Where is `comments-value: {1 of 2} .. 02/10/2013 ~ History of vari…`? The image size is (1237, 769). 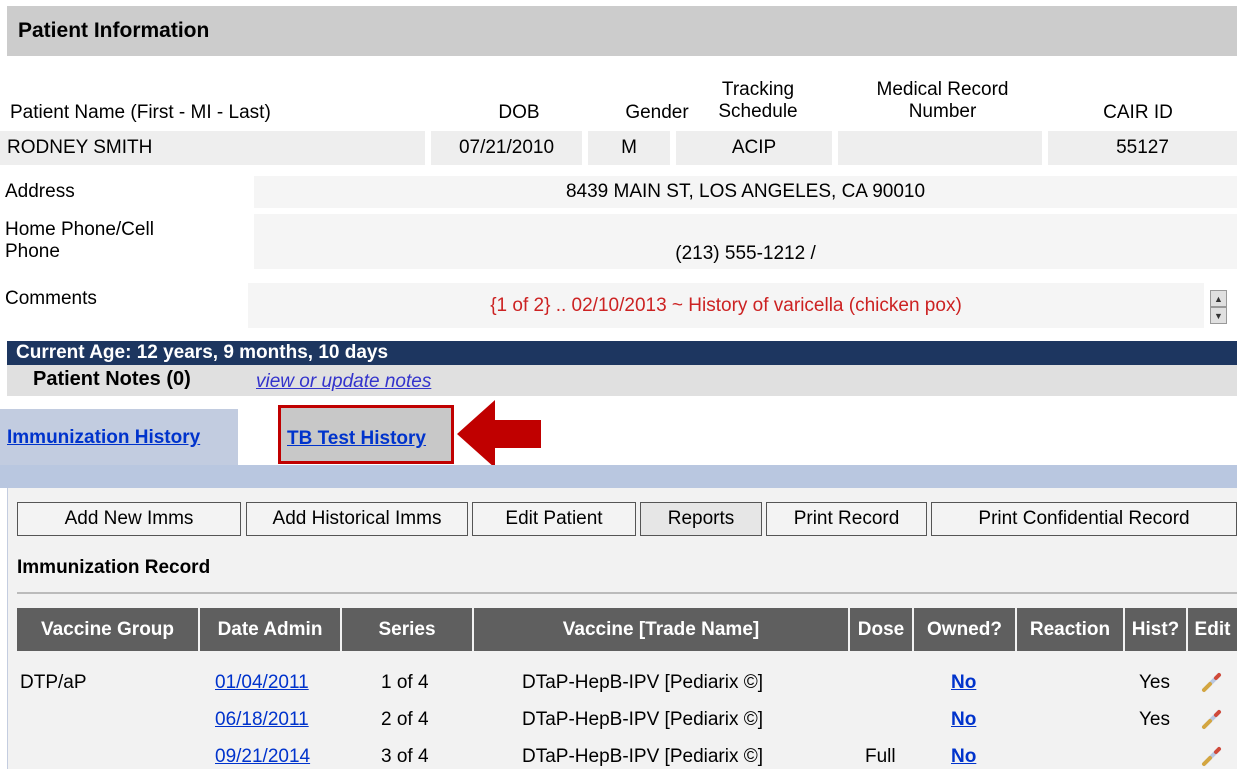
comments-value: {1 of 2} .. 02/10/2013 ~ History of vari… is located at coordinates (726, 305).